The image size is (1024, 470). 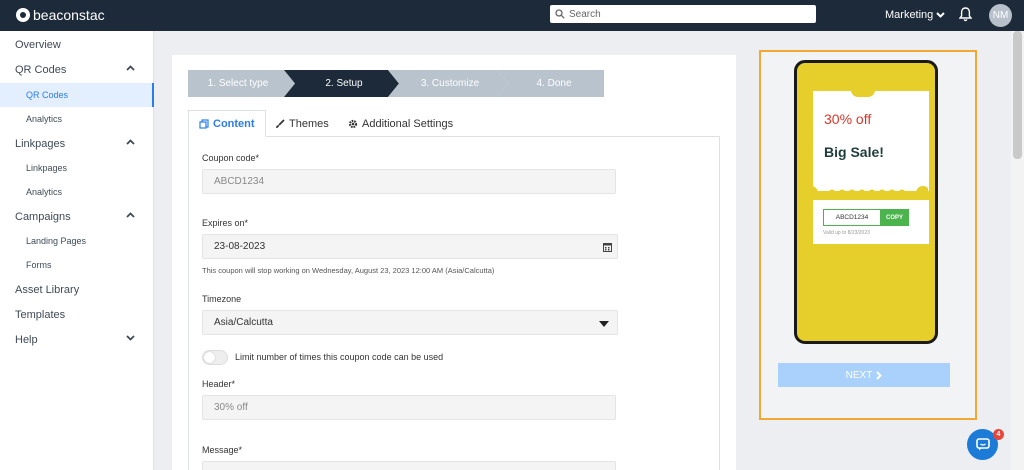 I want to click on tab-bar: Content Themes Additional Settings, so click(x=454, y=123).